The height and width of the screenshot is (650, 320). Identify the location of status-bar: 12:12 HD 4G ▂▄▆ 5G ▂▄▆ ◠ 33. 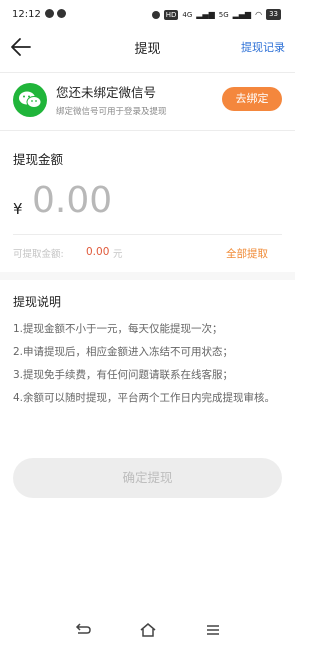
(147, 15).